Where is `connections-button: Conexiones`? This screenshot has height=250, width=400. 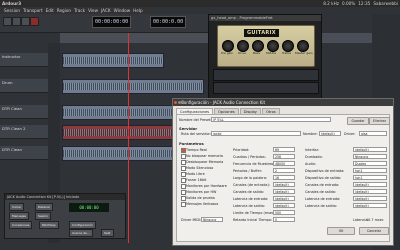
connections-button: Conexiones is located at coordinates (21, 225).